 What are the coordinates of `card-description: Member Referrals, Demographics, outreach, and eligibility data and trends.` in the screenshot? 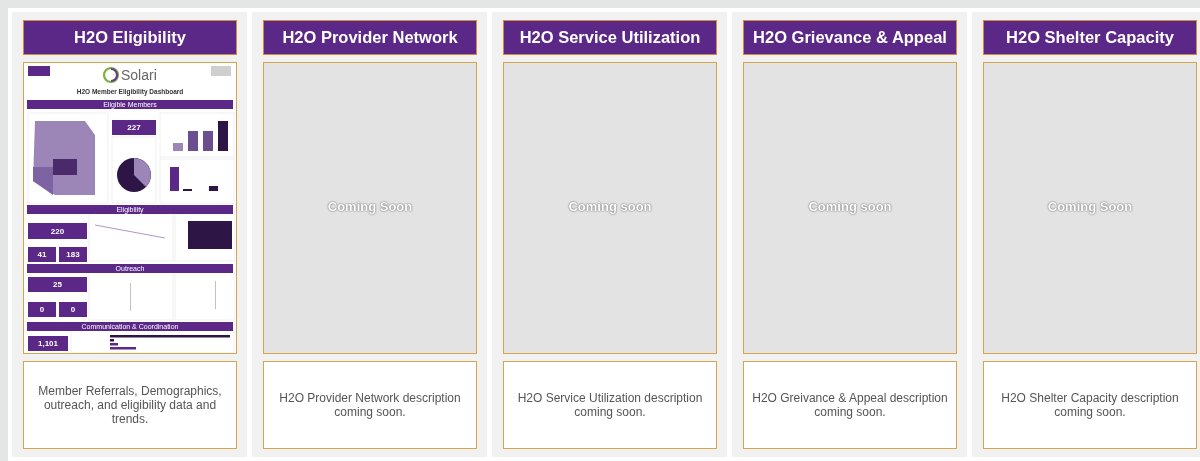 It's located at (130, 405).